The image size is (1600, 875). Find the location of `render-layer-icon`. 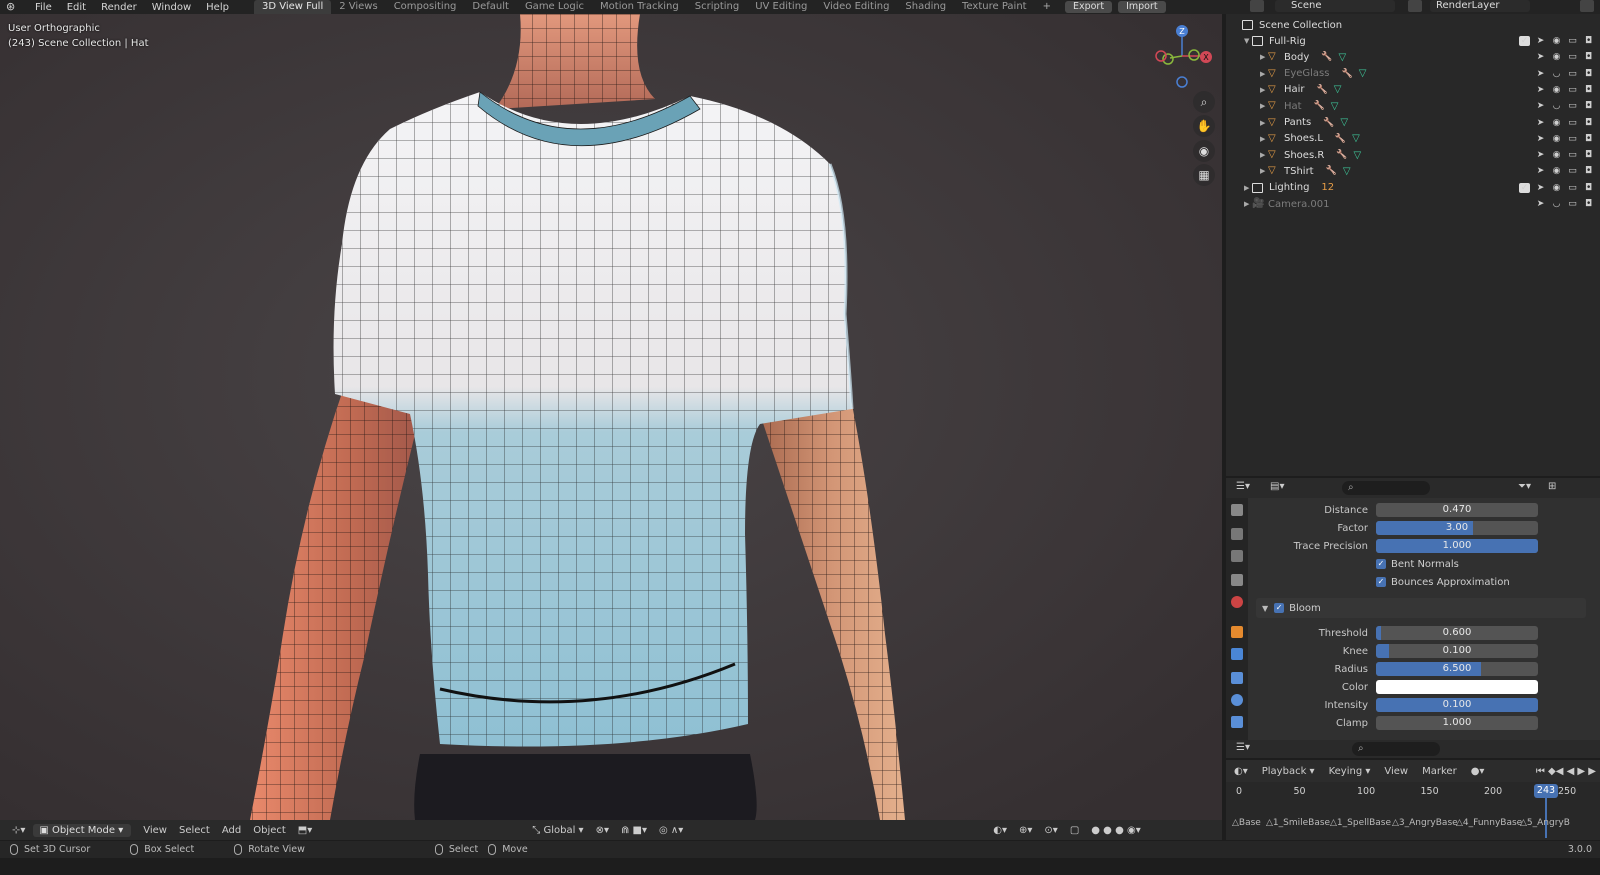

render-layer-icon is located at coordinates (1415, 6).